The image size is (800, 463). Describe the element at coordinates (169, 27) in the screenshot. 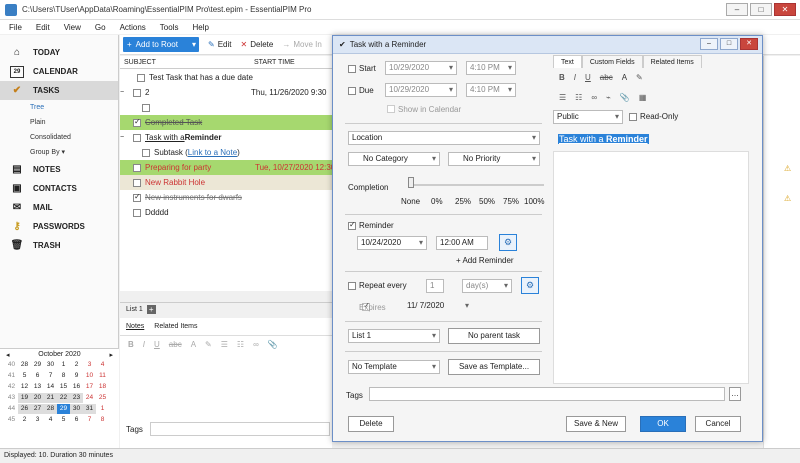

I see `menu-tools: Tools` at that location.